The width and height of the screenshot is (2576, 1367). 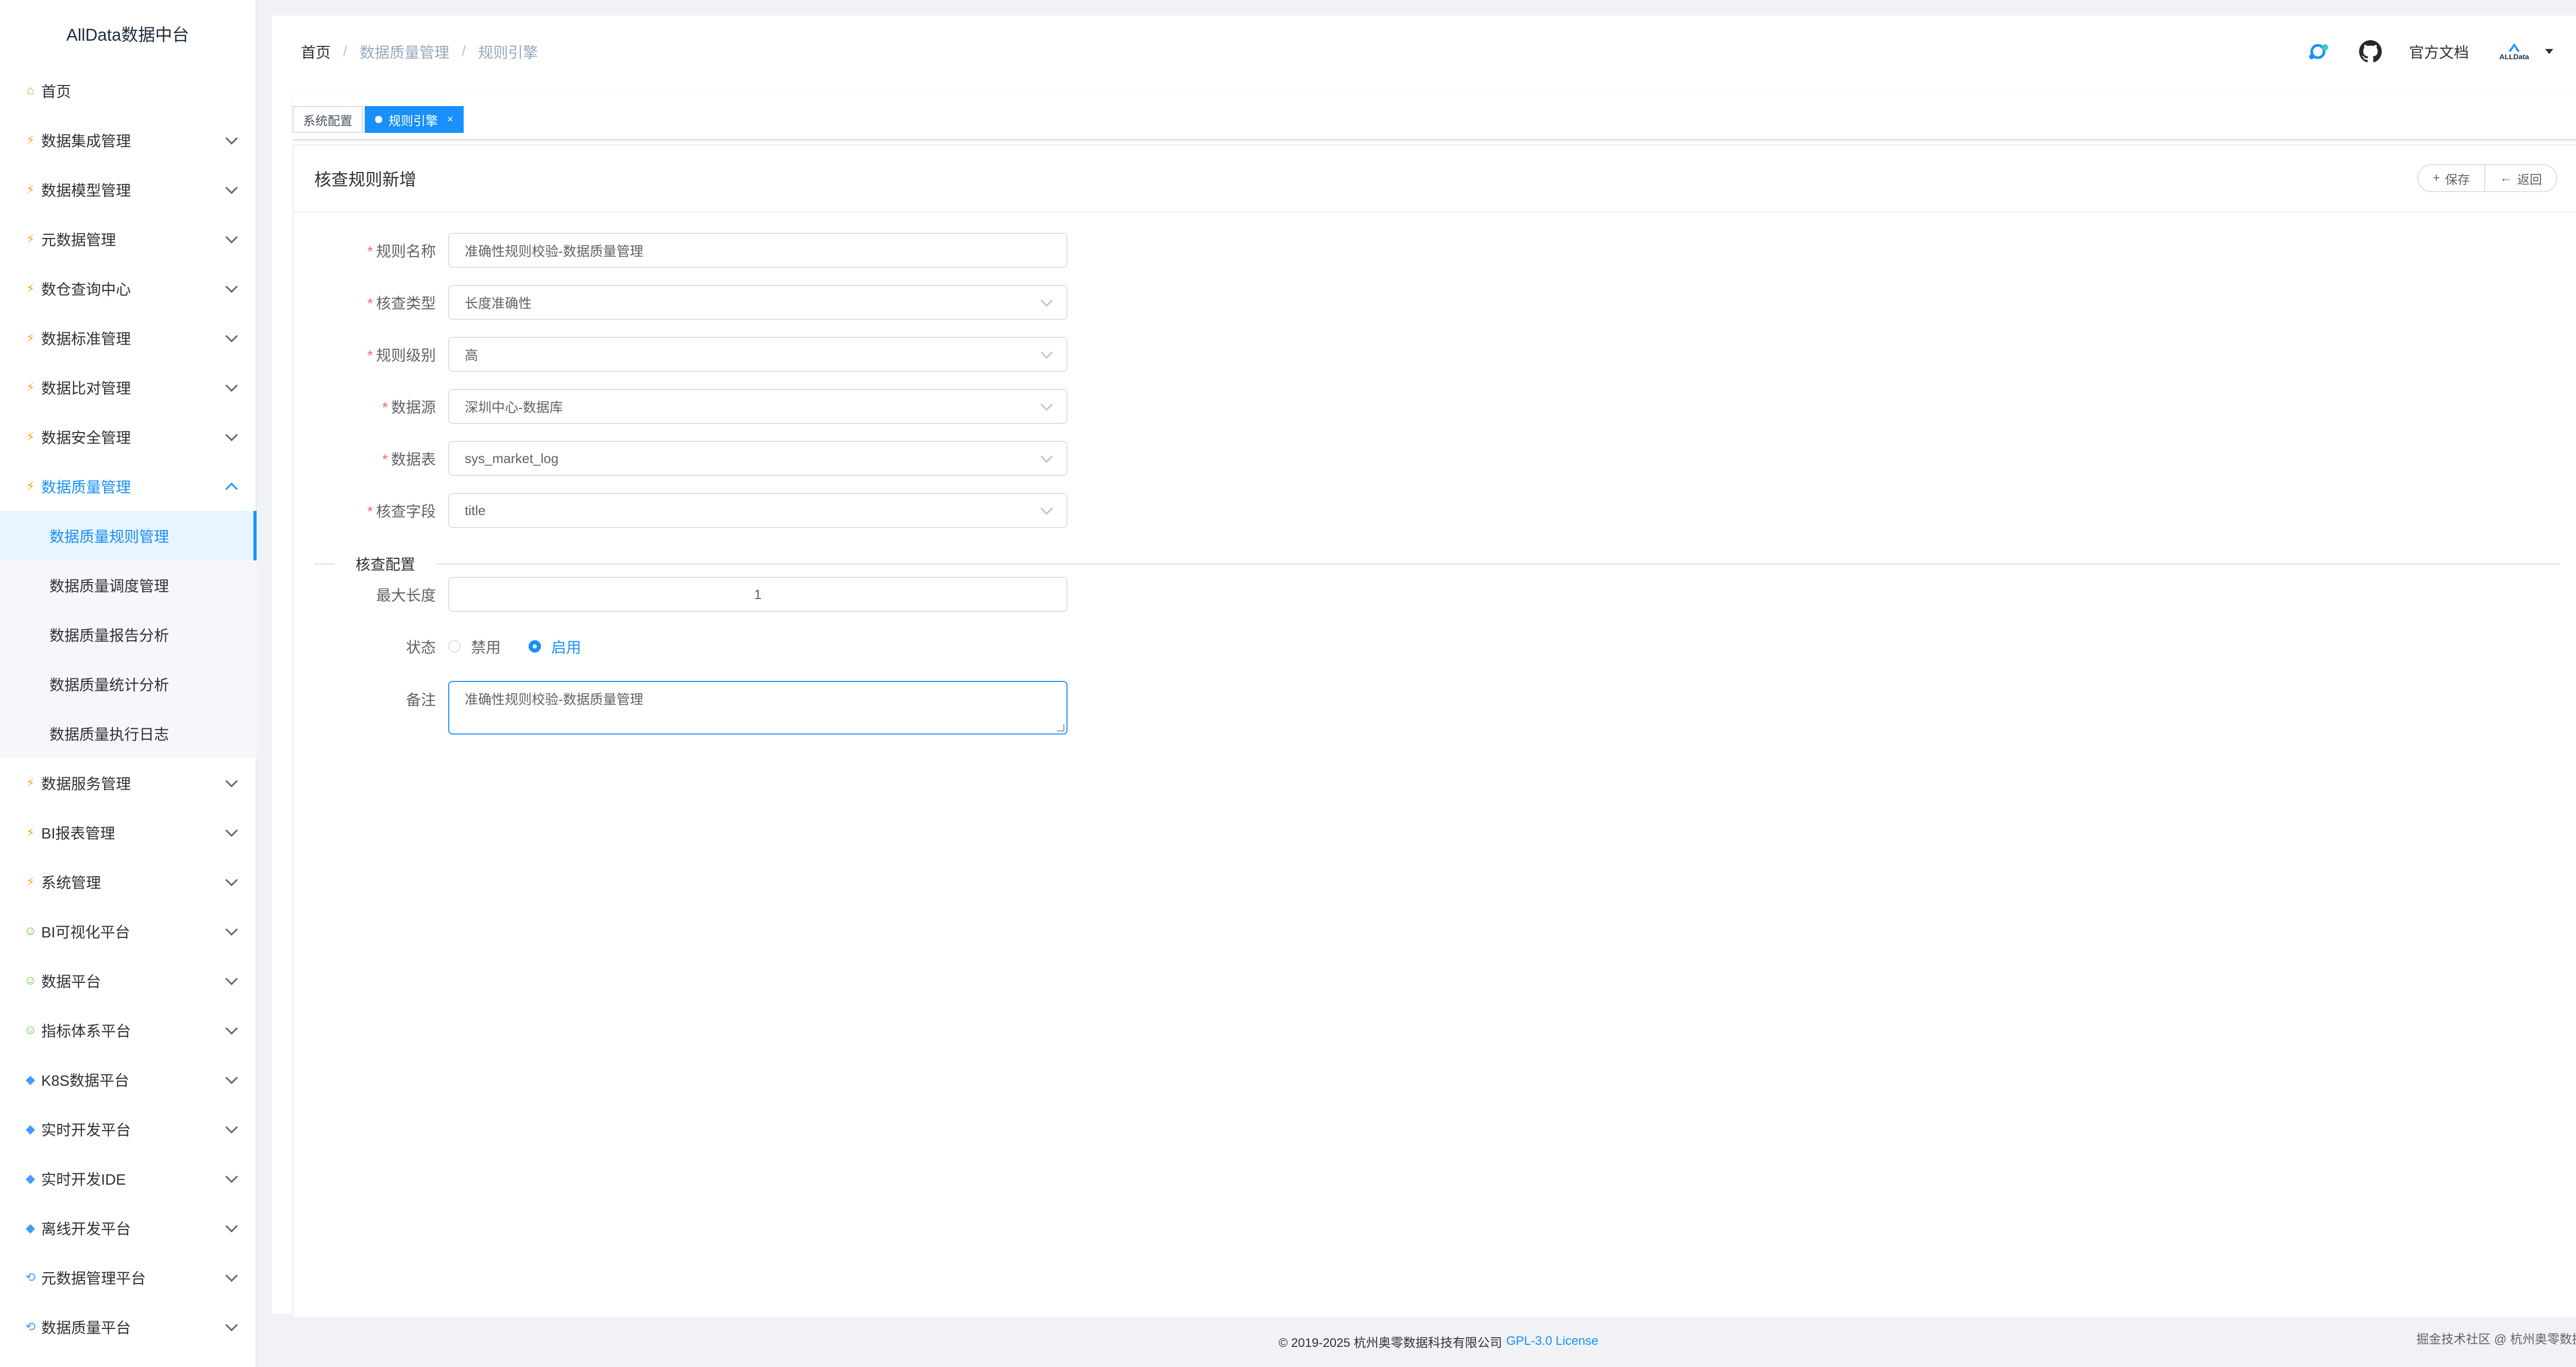 What do you see at coordinates (128, 90) in the screenshot?
I see `sidebar-item-home: ⌂ 首页` at bounding box center [128, 90].